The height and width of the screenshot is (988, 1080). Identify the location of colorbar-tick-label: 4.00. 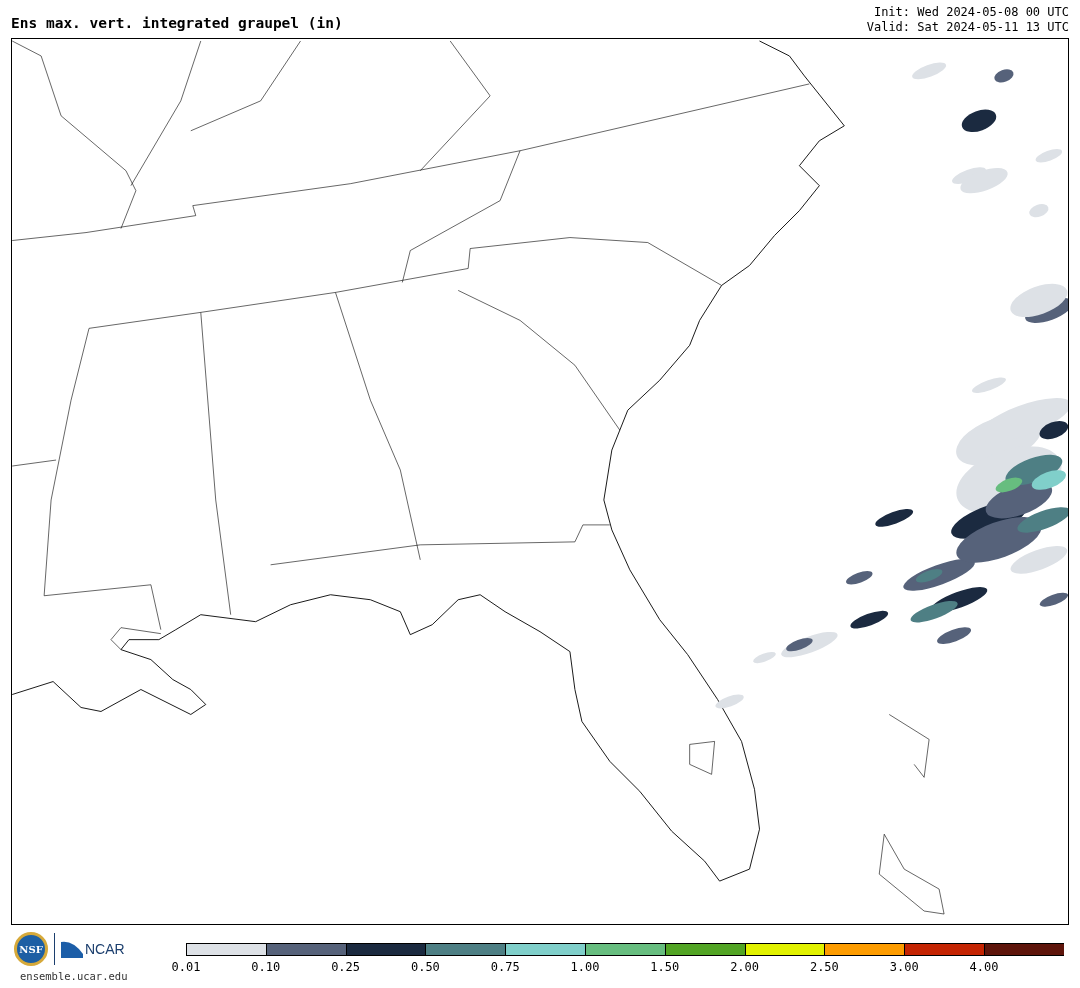
(984, 967).